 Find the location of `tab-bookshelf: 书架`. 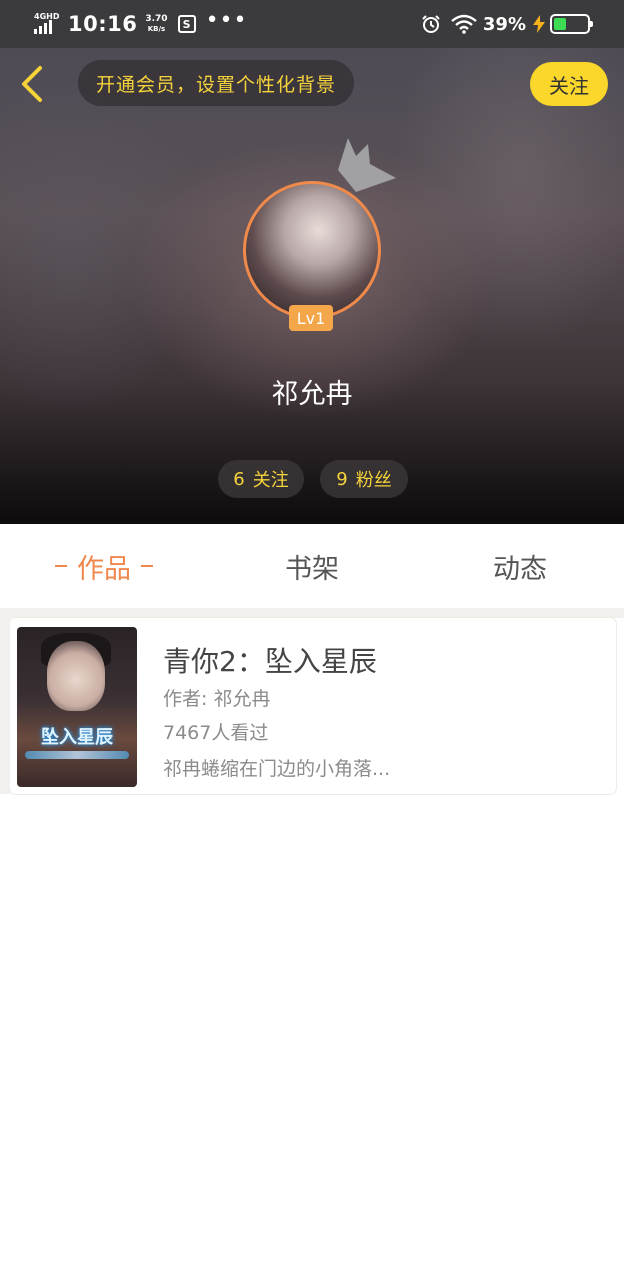

tab-bookshelf: 书架 is located at coordinates (312, 566).